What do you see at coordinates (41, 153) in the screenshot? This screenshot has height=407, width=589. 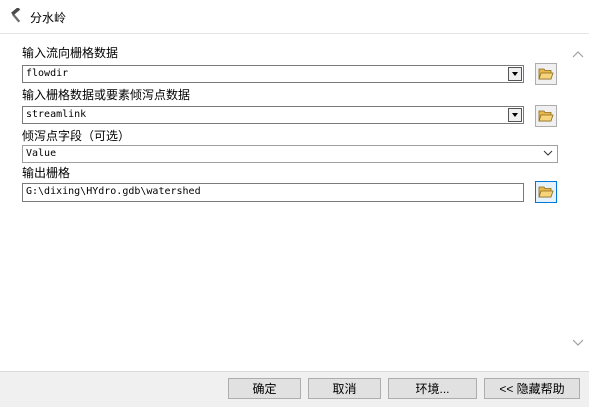 I see `pour-point-field-value: Value` at bounding box center [41, 153].